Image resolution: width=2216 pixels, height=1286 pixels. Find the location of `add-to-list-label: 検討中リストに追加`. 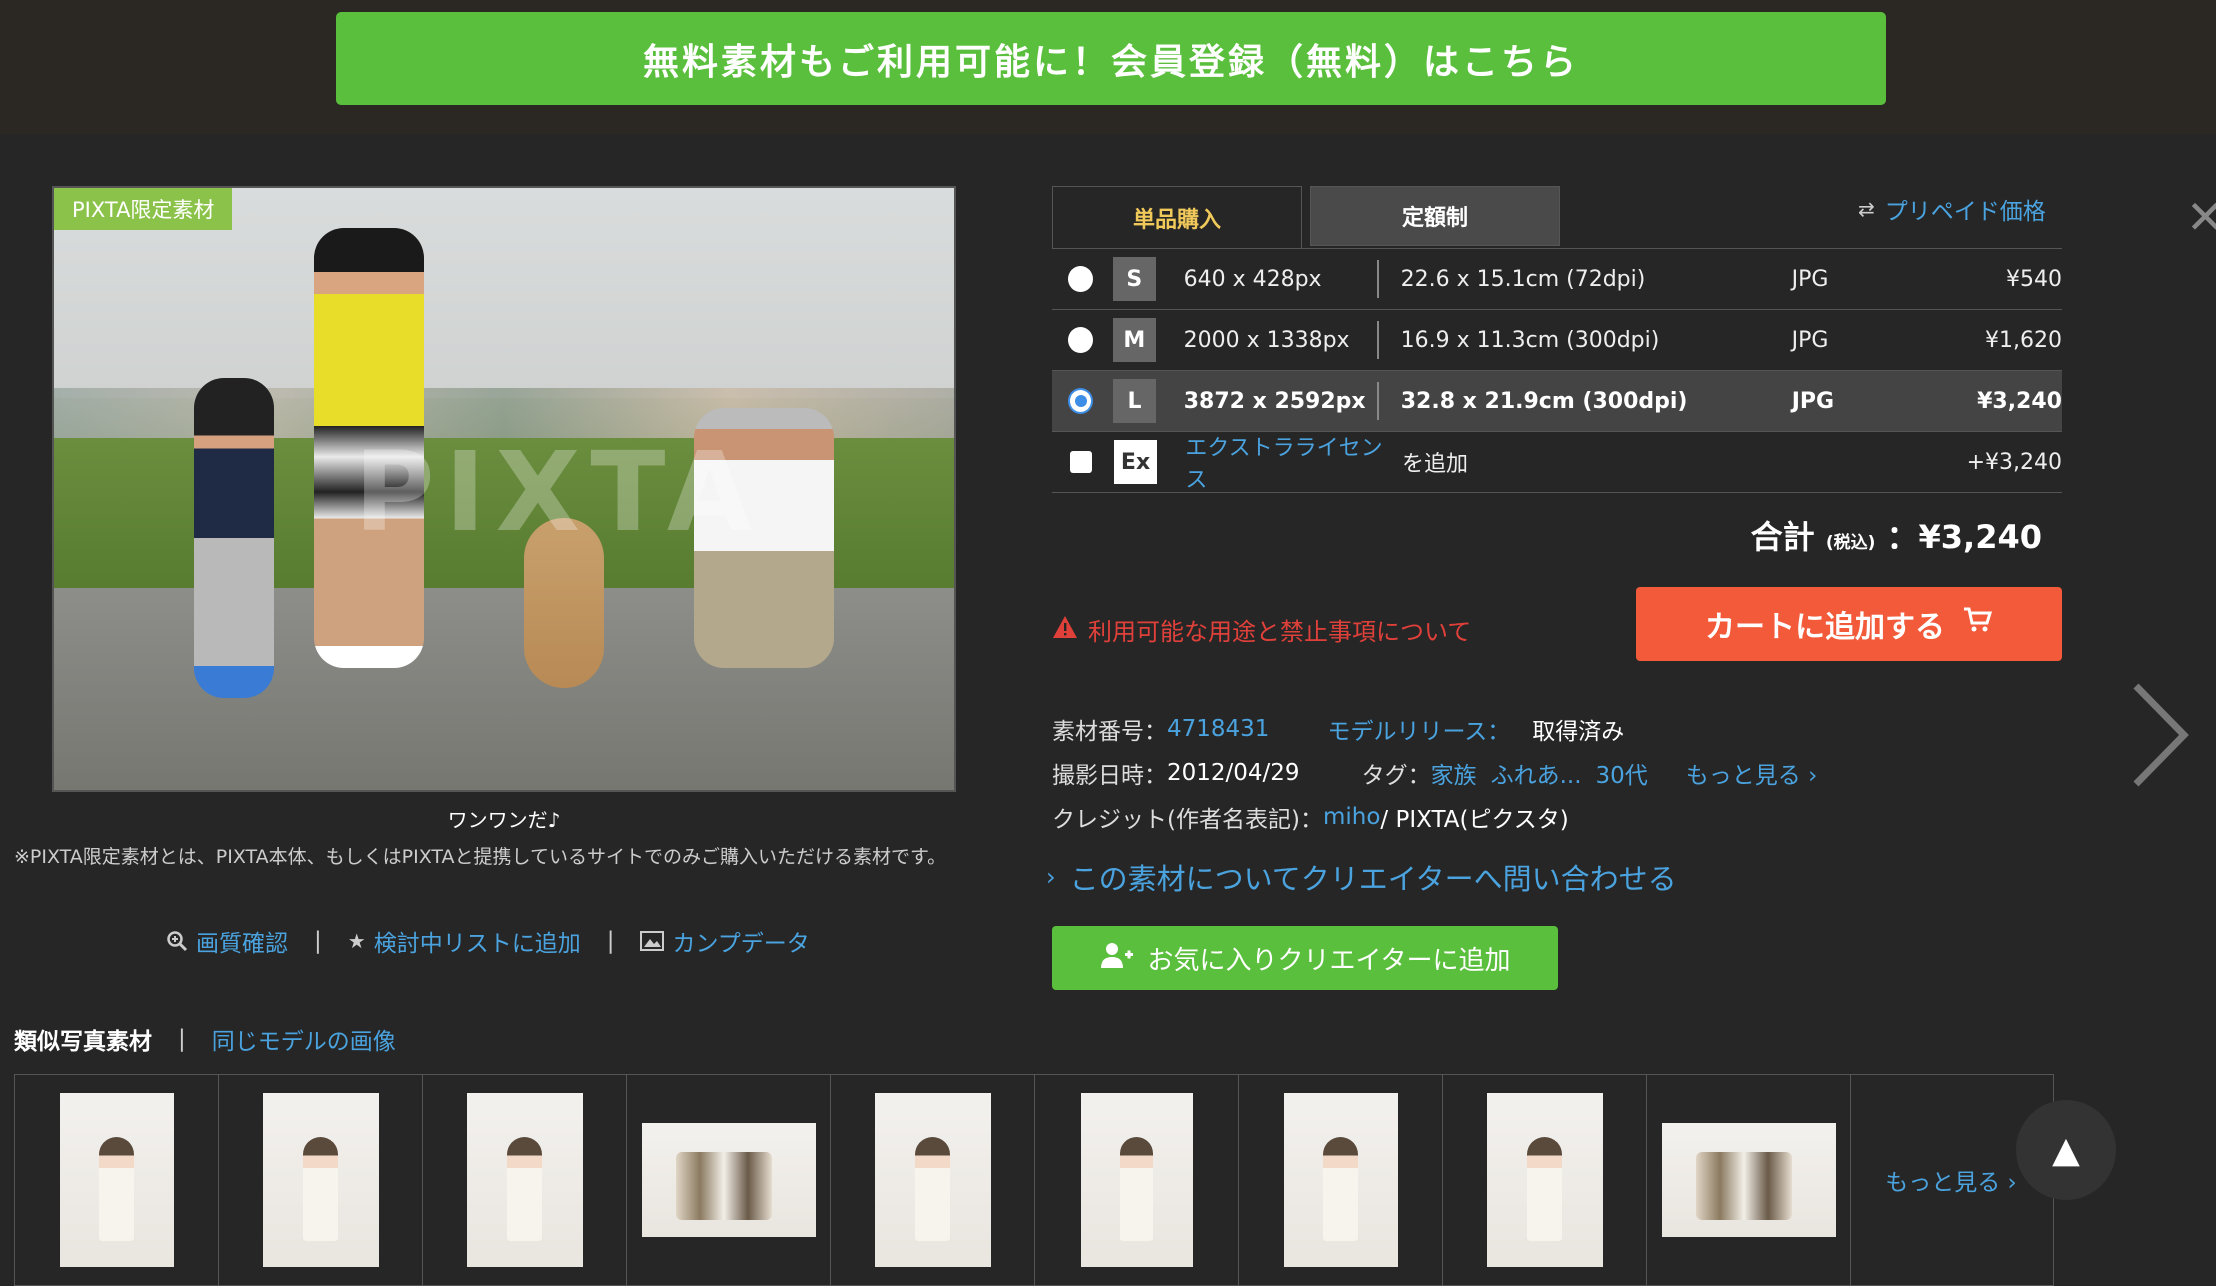

add-to-list-label: 検討中リストに追加 is located at coordinates (477, 944).